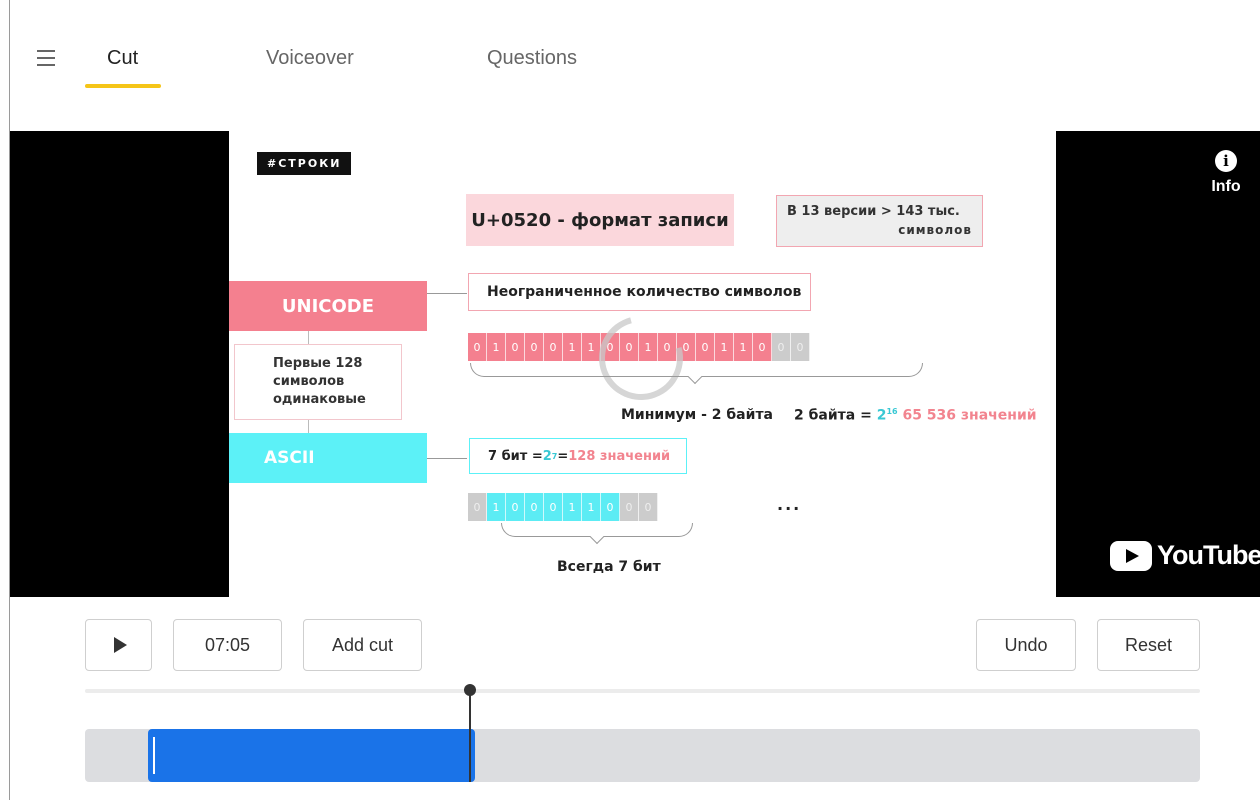 The height and width of the screenshot is (800, 1260). I want to click on two-bytes-label: 2 байта = 216 65 536 значений, so click(915, 415).